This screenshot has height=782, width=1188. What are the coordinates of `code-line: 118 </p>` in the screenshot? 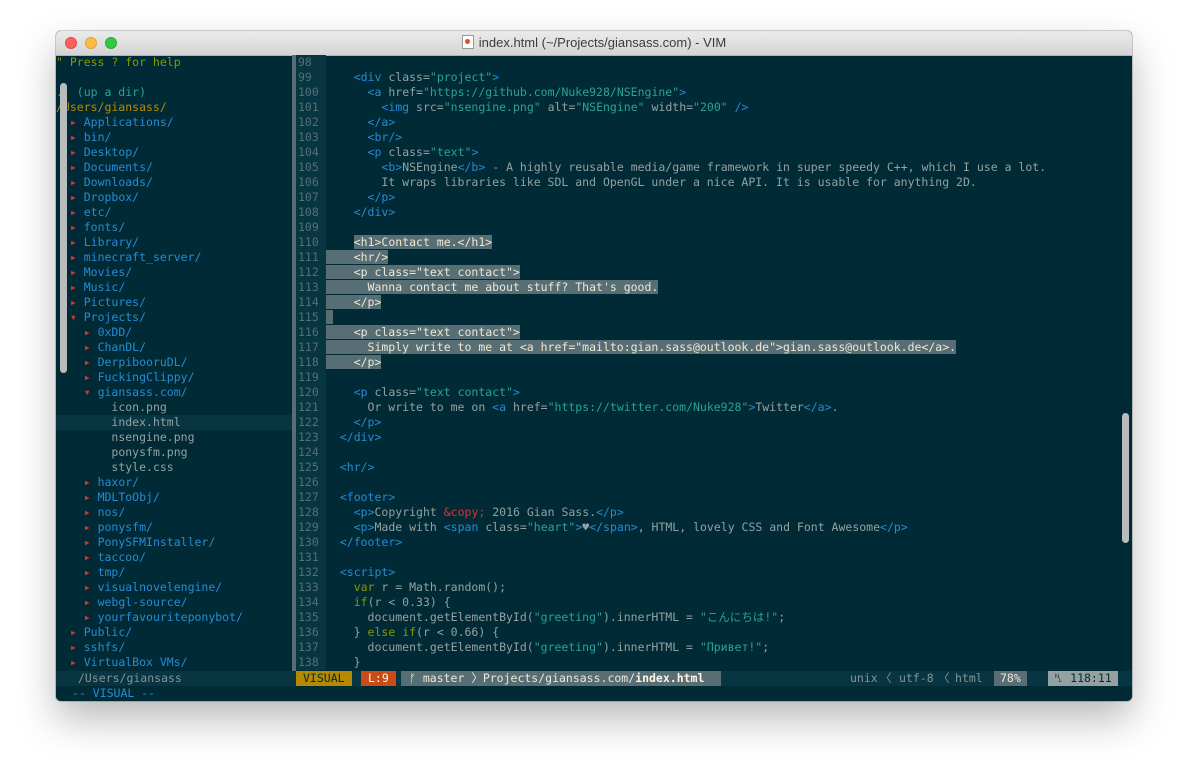 It's located at (714, 362).